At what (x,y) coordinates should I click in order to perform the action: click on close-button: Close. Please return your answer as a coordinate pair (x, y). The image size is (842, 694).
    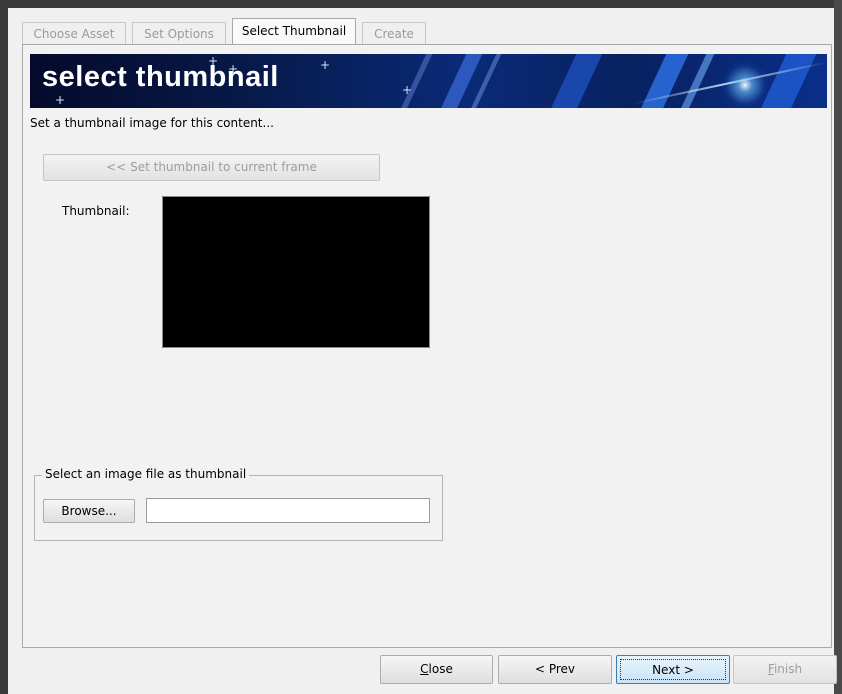
    Looking at the image, I should click on (436, 669).